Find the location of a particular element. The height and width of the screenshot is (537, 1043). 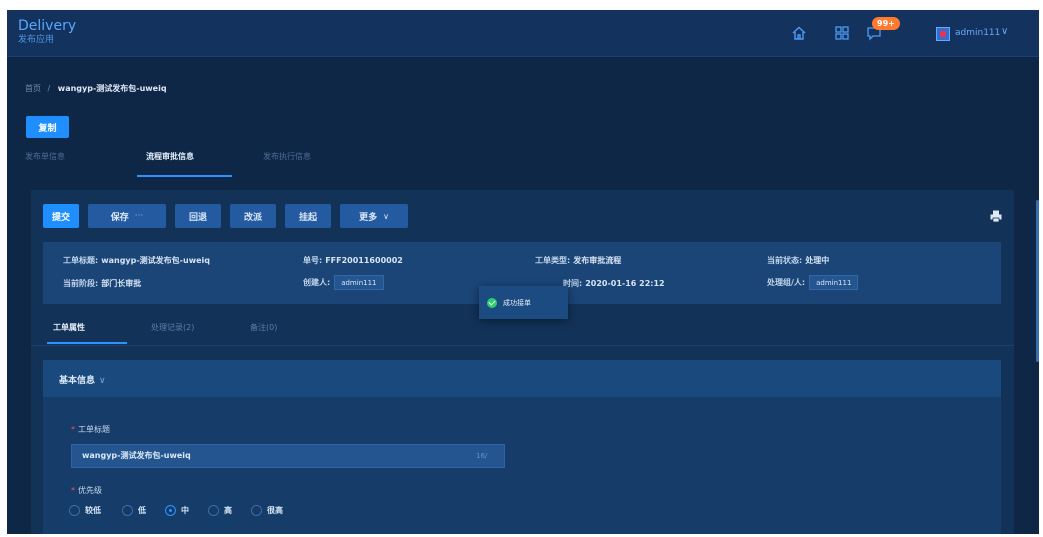

app-logo: Delivery 发布应用 is located at coordinates (47, 32).